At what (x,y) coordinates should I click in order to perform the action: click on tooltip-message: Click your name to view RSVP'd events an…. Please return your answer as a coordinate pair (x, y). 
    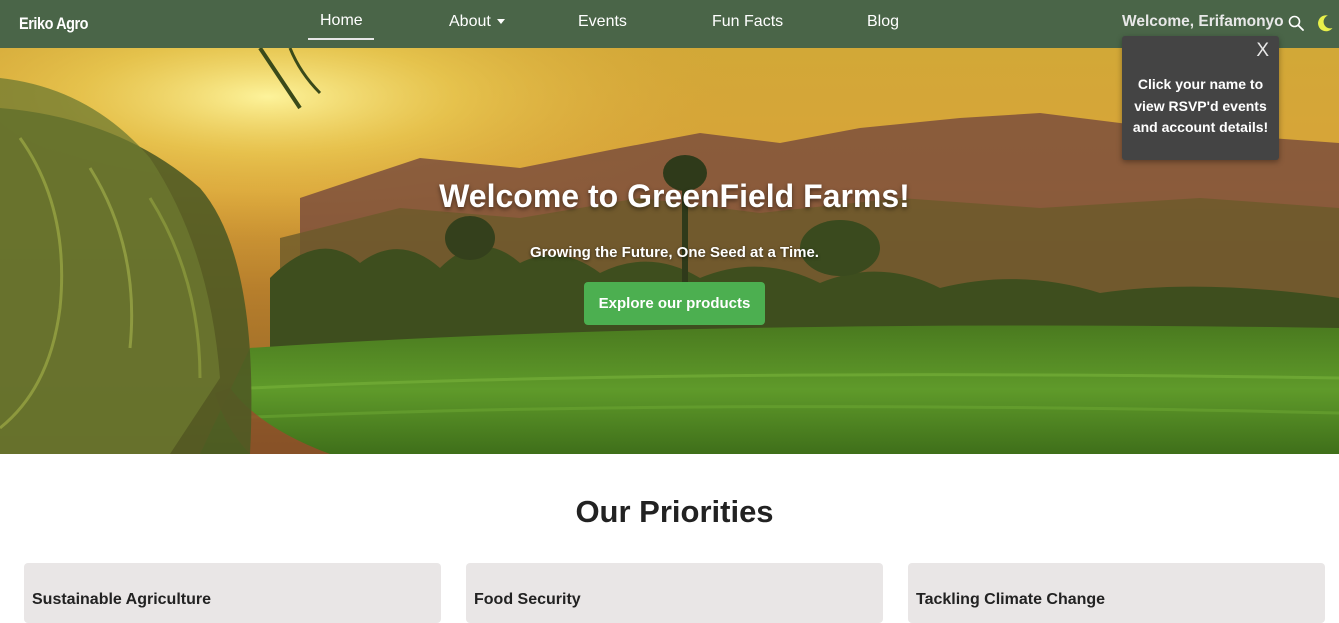
    Looking at the image, I should click on (1200, 105).